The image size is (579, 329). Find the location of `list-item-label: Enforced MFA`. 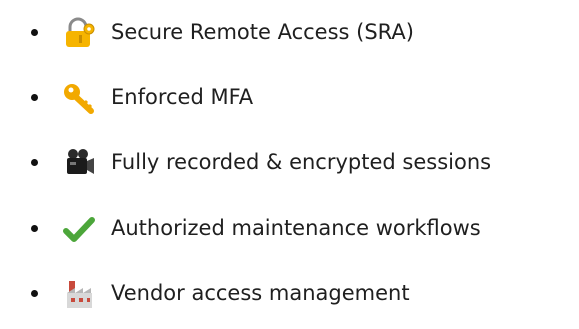

list-item-label: Enforced MFA is located at coordinates (182, 97).